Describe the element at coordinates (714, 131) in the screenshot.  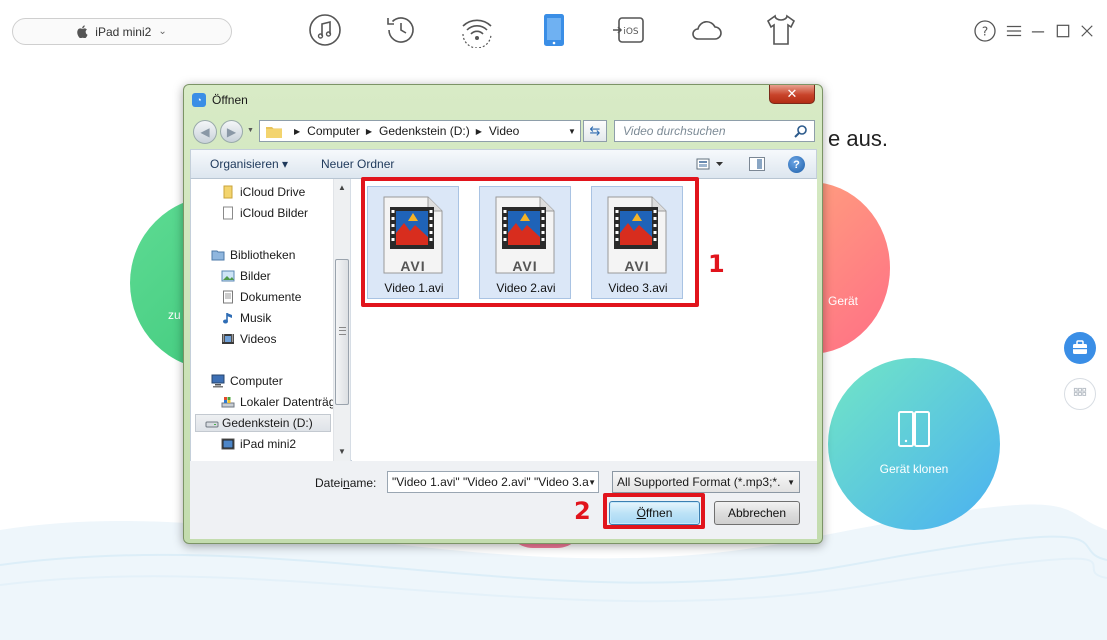
I see `search-input: Video durchsuchen` at that location.